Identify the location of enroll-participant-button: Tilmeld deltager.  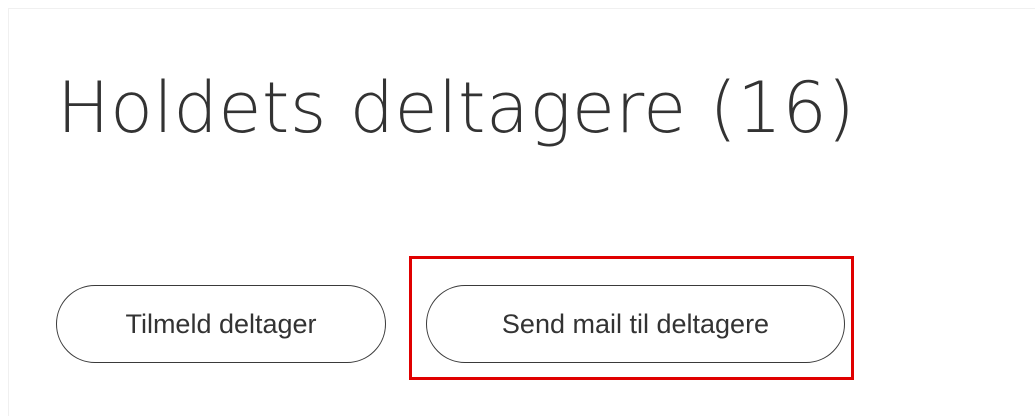
(221, 324).